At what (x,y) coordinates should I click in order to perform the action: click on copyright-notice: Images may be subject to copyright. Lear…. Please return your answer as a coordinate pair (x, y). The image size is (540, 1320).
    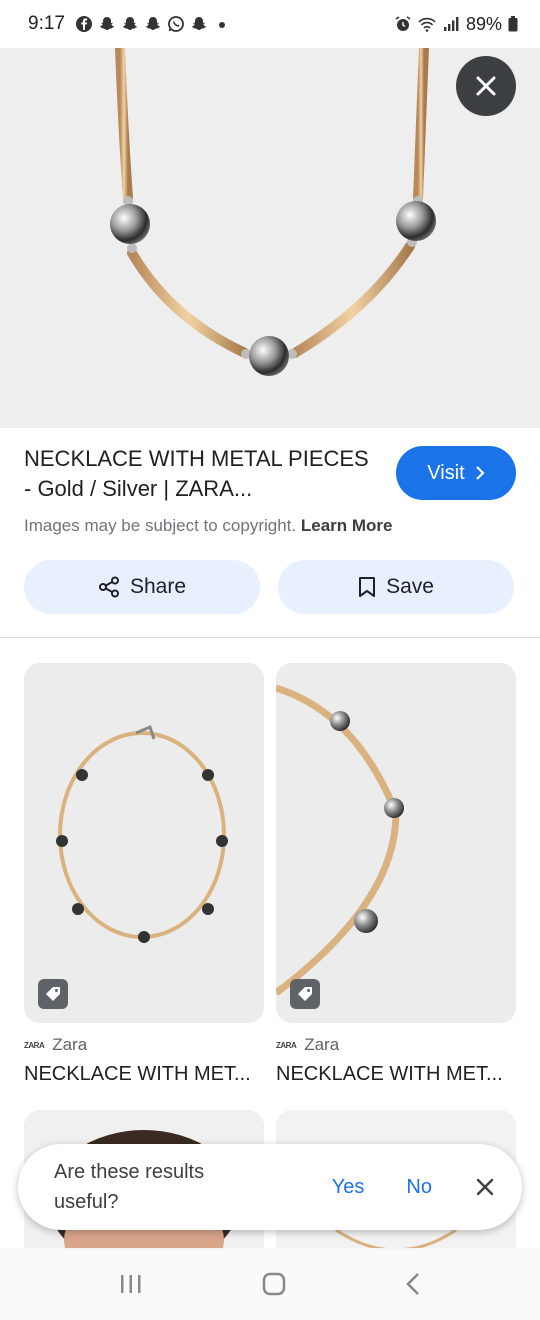
    Looking at the image, I should click on (270, 526).